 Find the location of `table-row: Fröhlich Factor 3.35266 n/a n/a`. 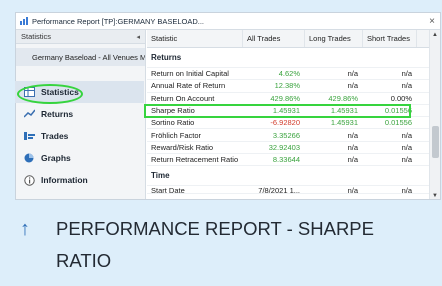

table-row: Fröhlich Factor 3.35266 n/a n/a is located at coordinates (289, 135).